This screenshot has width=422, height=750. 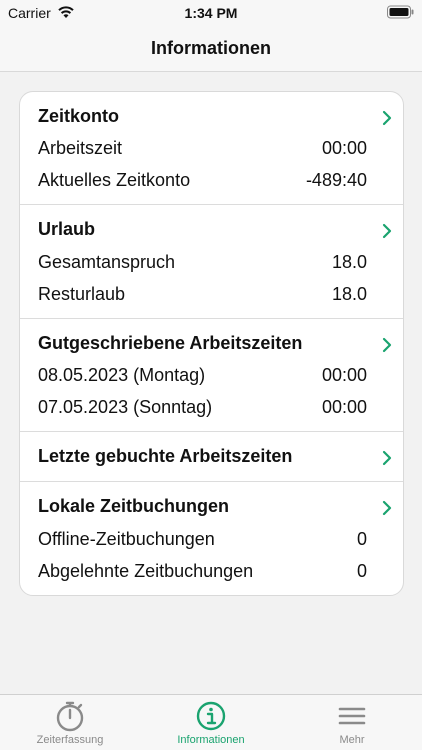 I want to click on row-label: Gesamtanspruch, so click(x=107, y=262).